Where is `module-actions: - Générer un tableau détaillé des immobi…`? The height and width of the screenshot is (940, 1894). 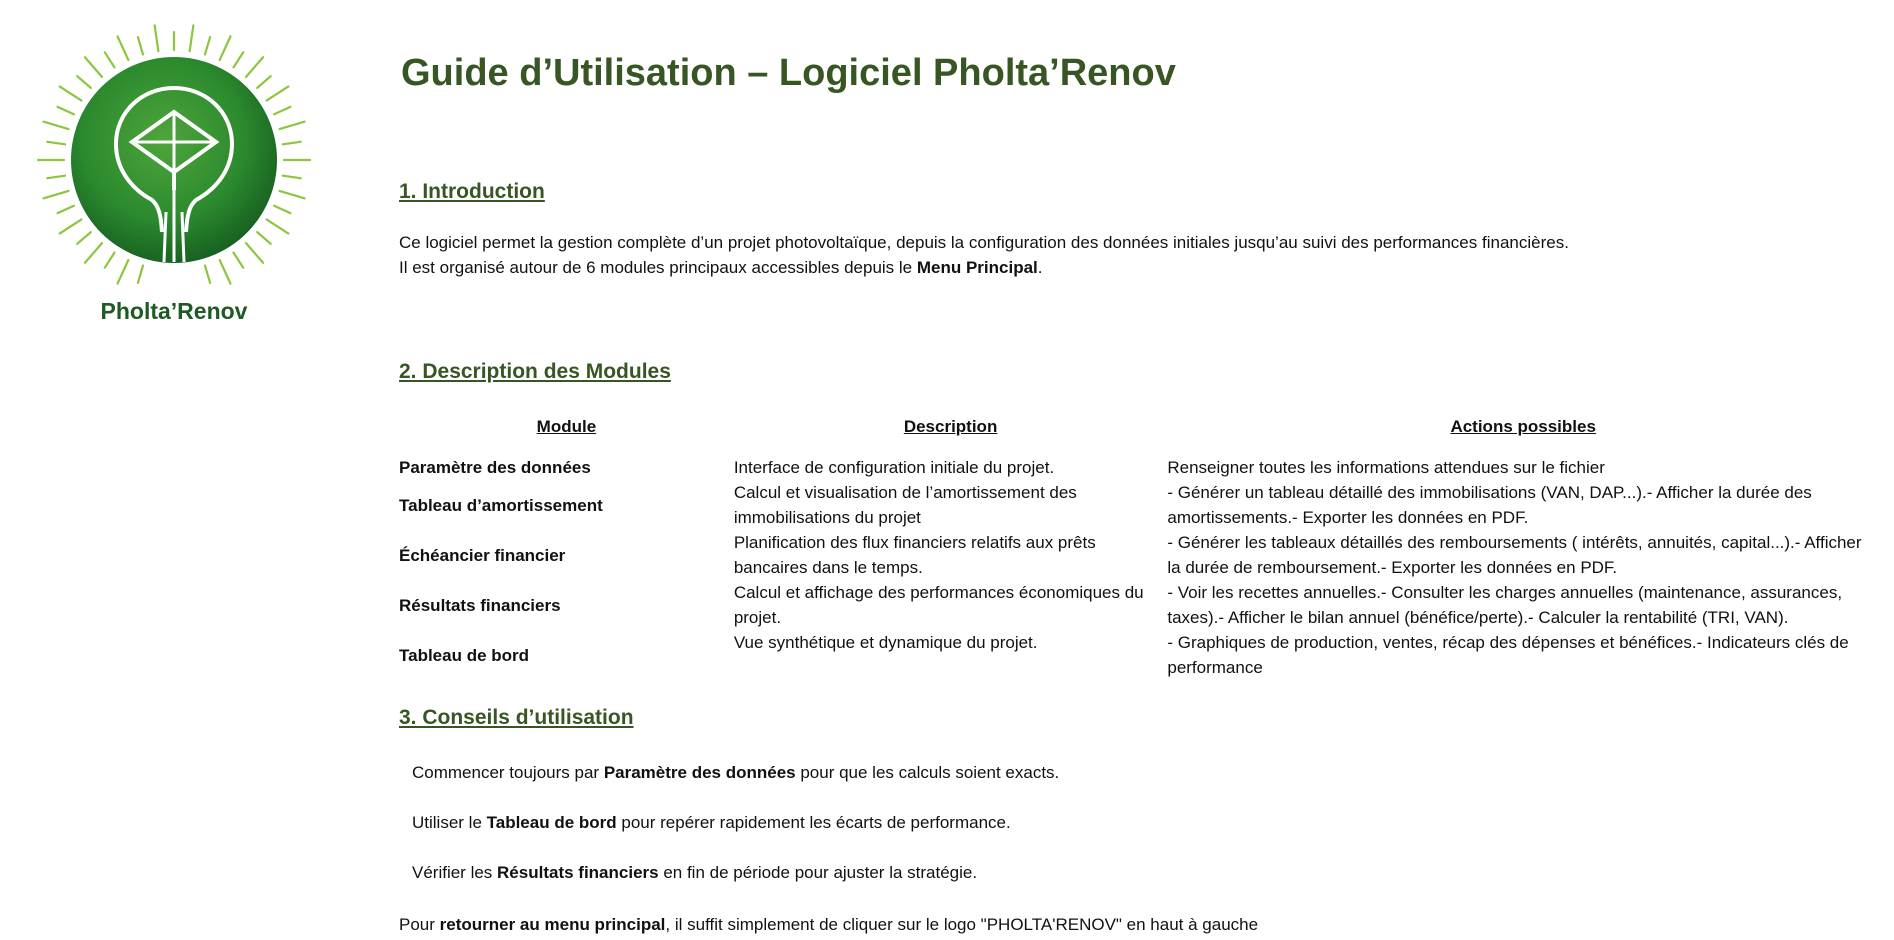
module-actions: - Générer un tableau détaillé des immobi… is located at coordinates (1489, 505).